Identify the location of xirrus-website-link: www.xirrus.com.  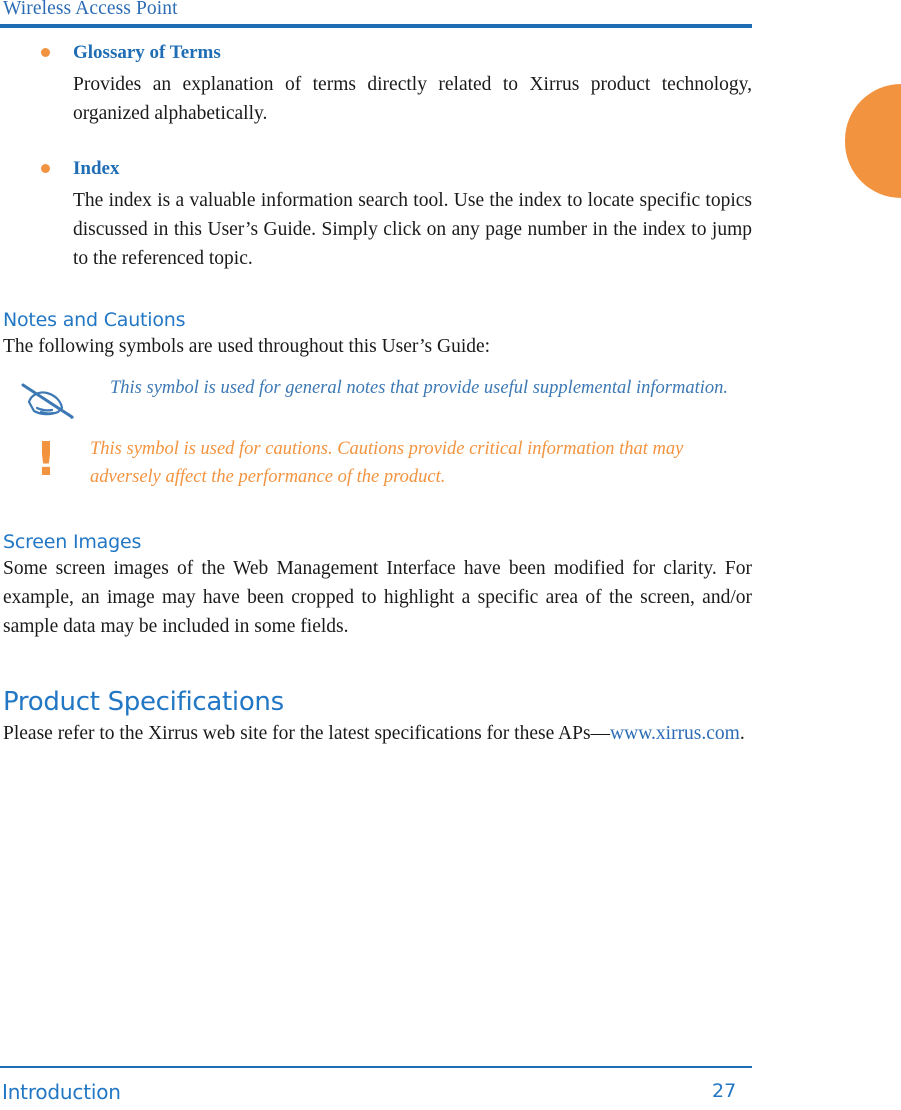
(675, 733).